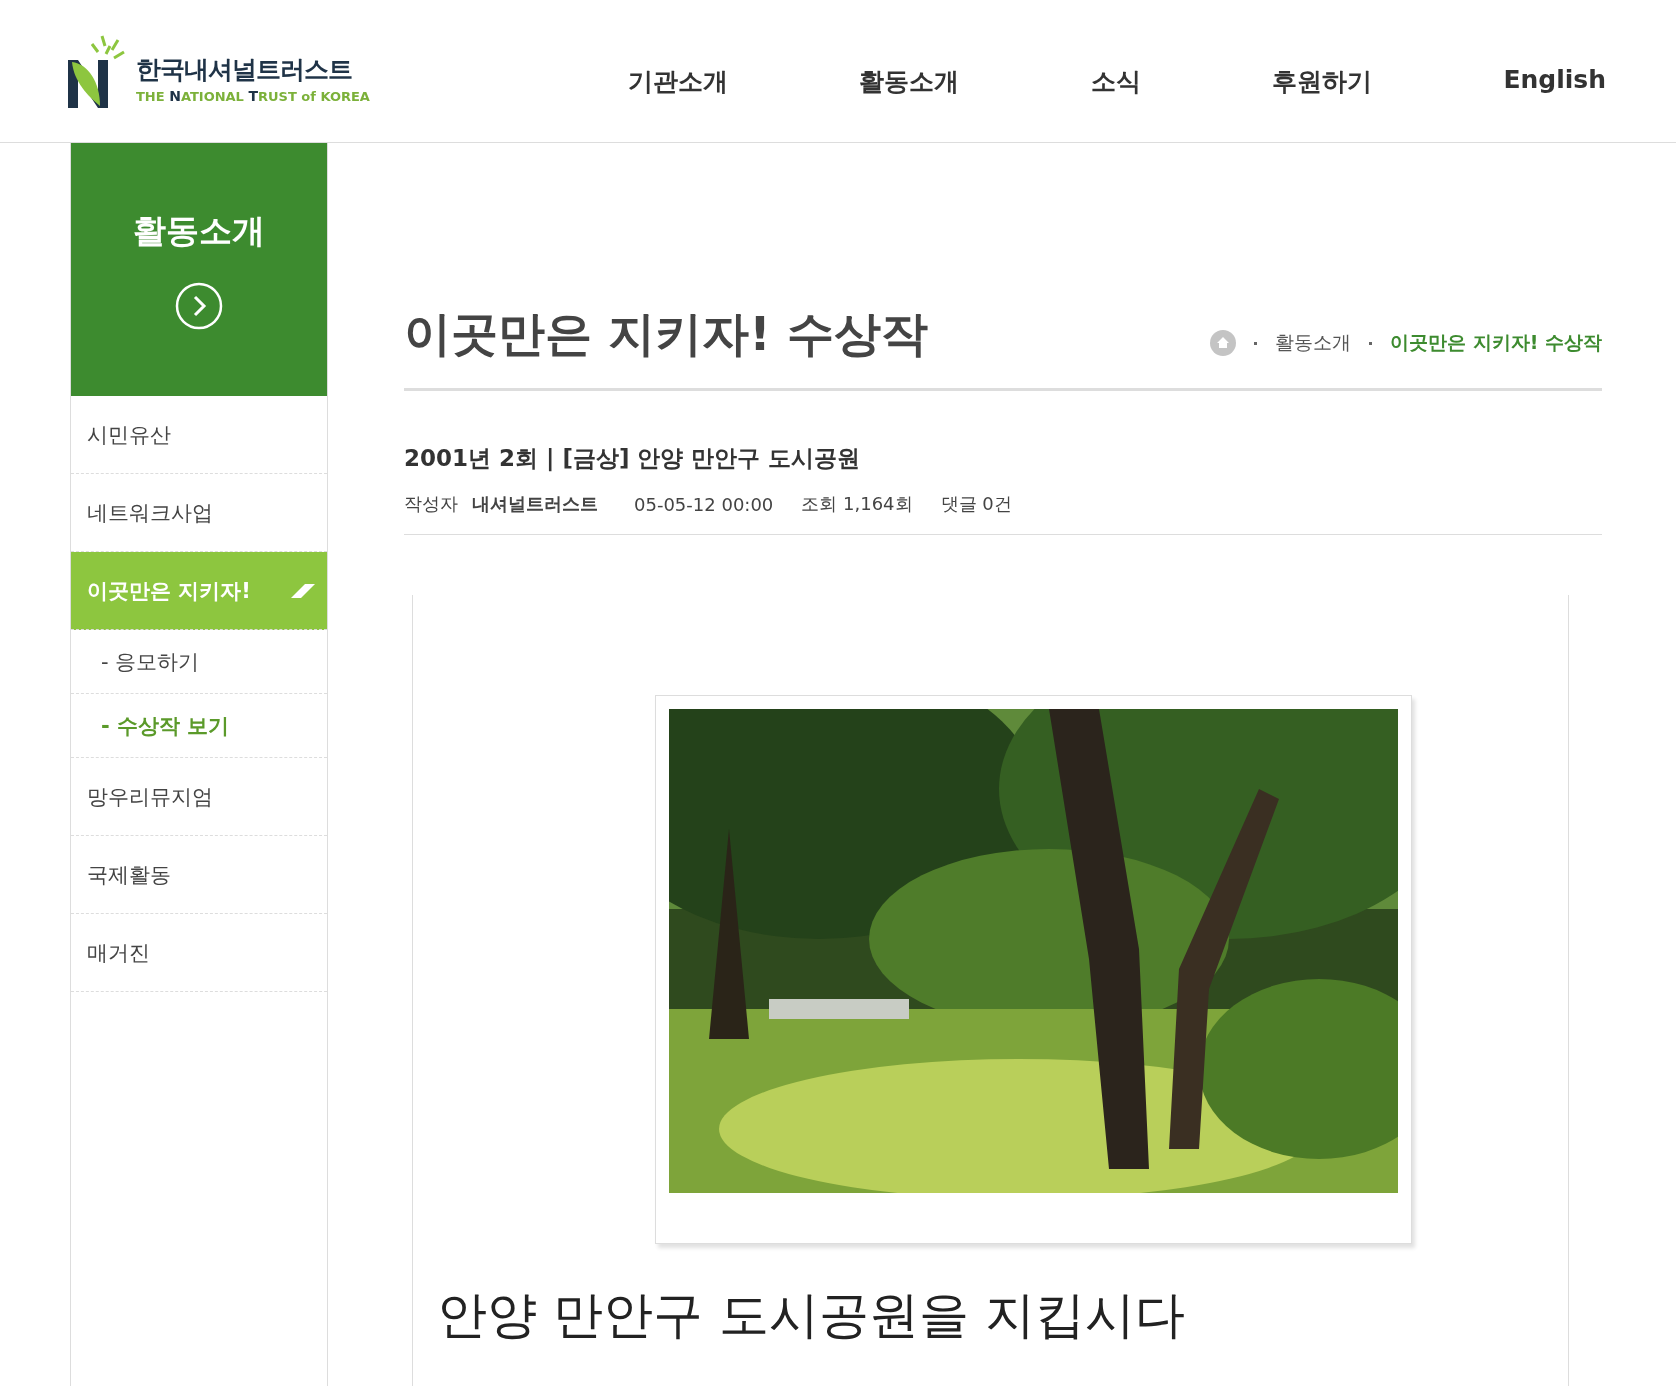  What do you see at coordinates (303, 590) in the screenshot?
I see `pencil-icon` at bounding box center [303, 590].